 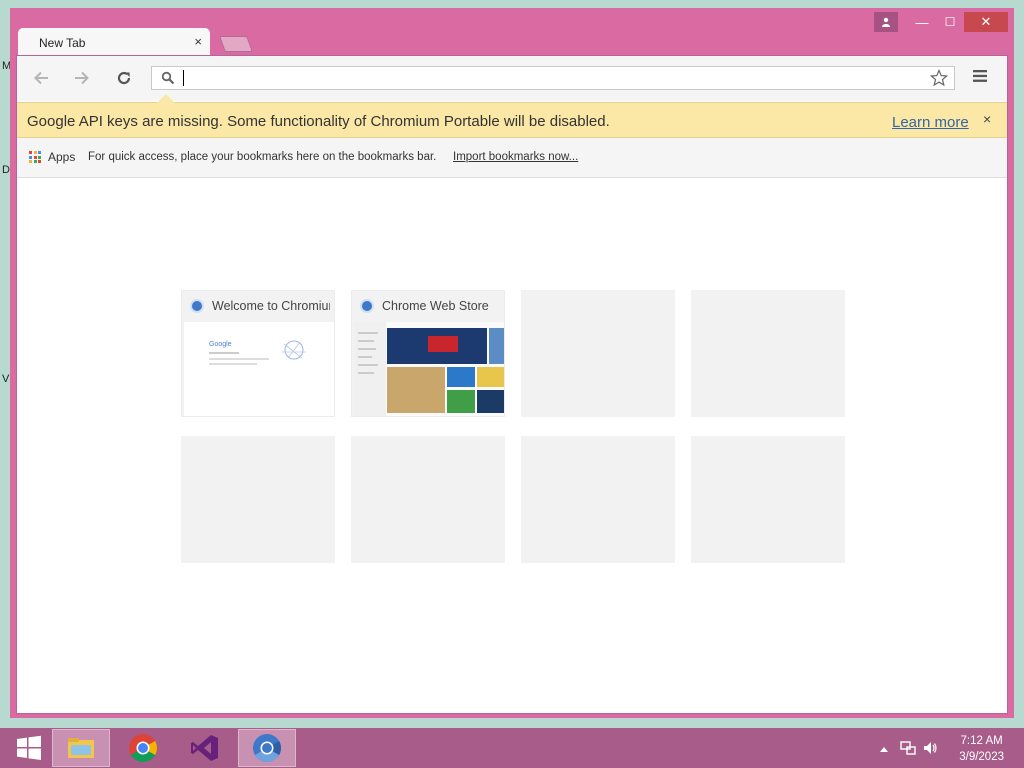 What do you see at coordinates (61, 157) in the screenshot?
I see `apps-shortcut: Apps` at bounding box center [61, 157].